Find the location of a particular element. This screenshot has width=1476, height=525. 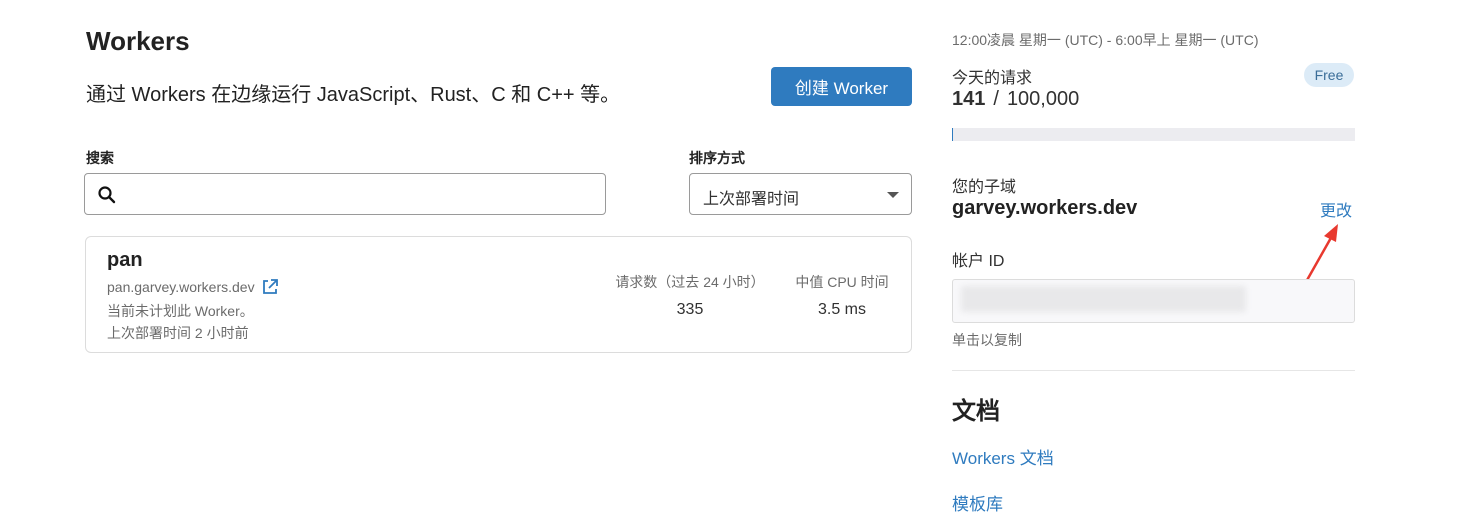

subdomain-label: 您的子域 is located at coordinates (984, 187).